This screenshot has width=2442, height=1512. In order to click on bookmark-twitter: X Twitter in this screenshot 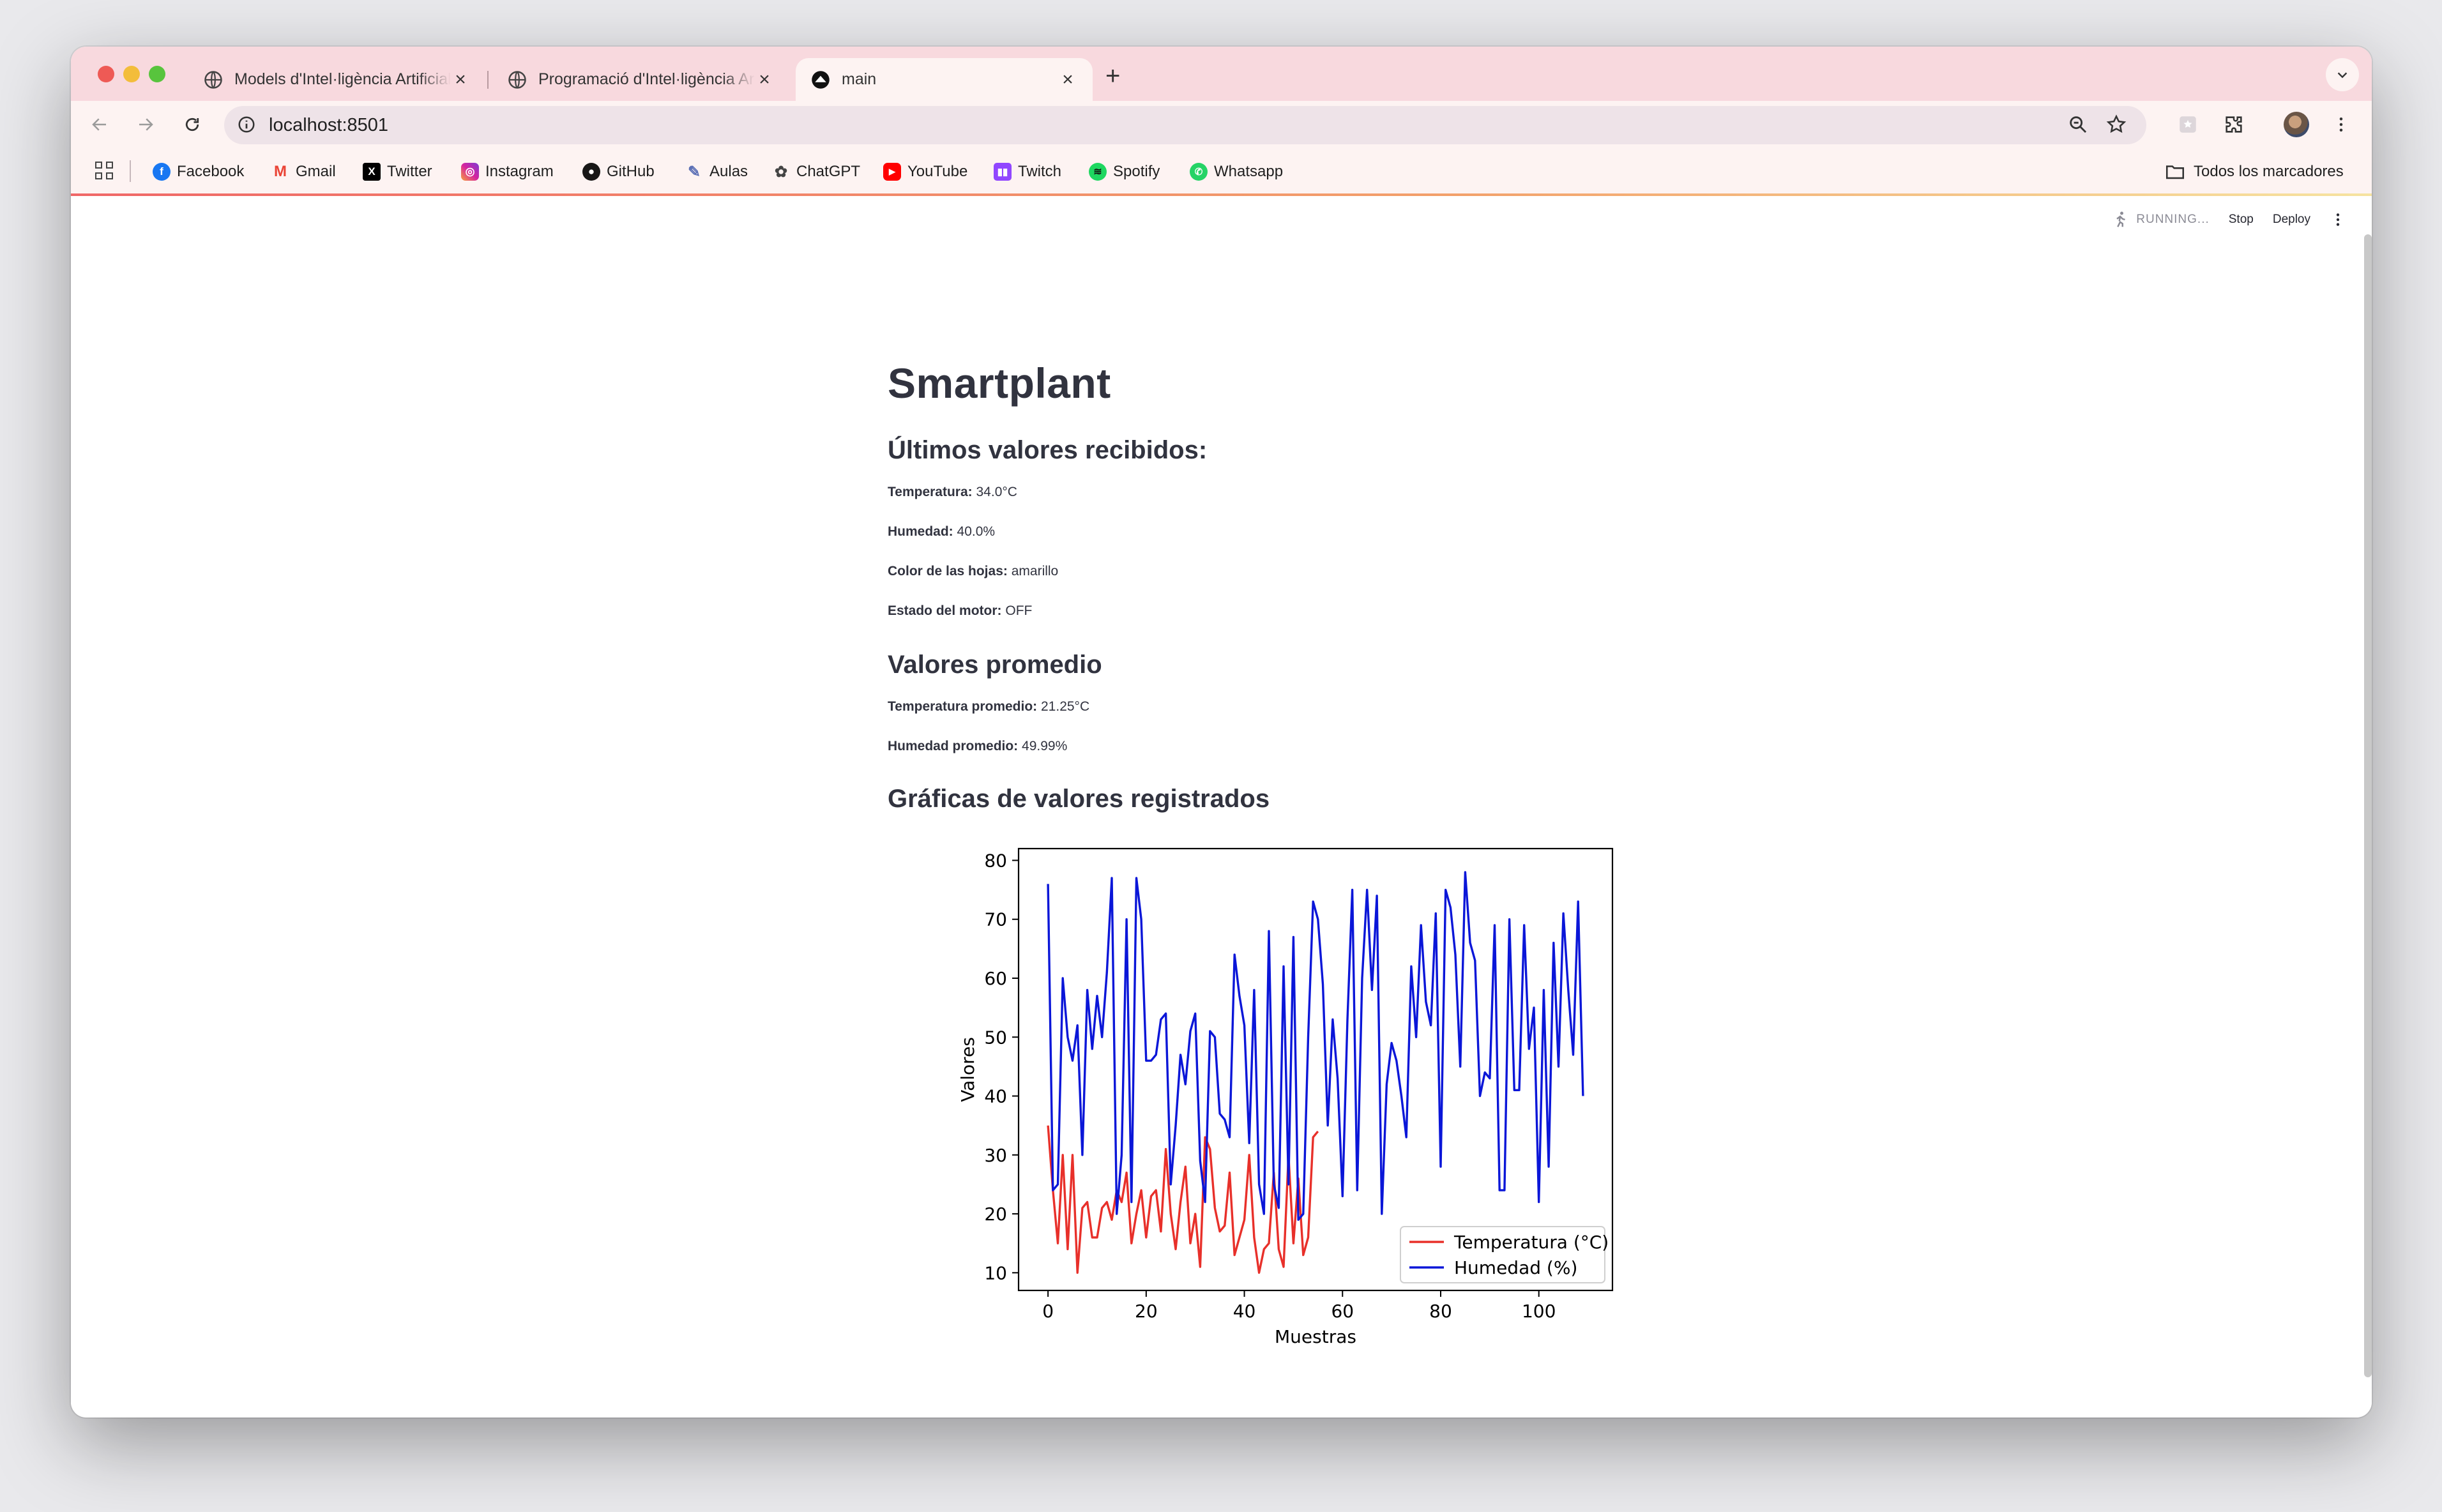, I will do `click(397, 171)`.